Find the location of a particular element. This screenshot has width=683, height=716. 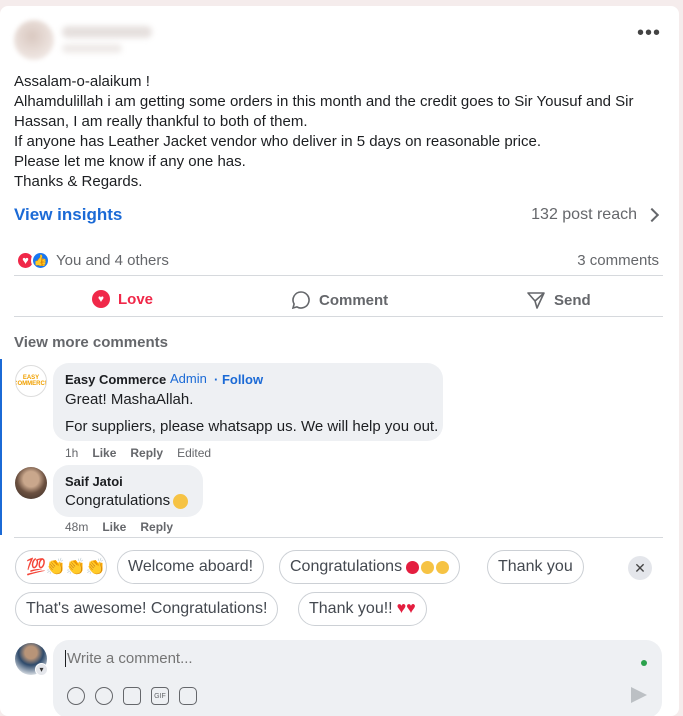

avatar-sticker-icon is located at coordinates (76, 696).